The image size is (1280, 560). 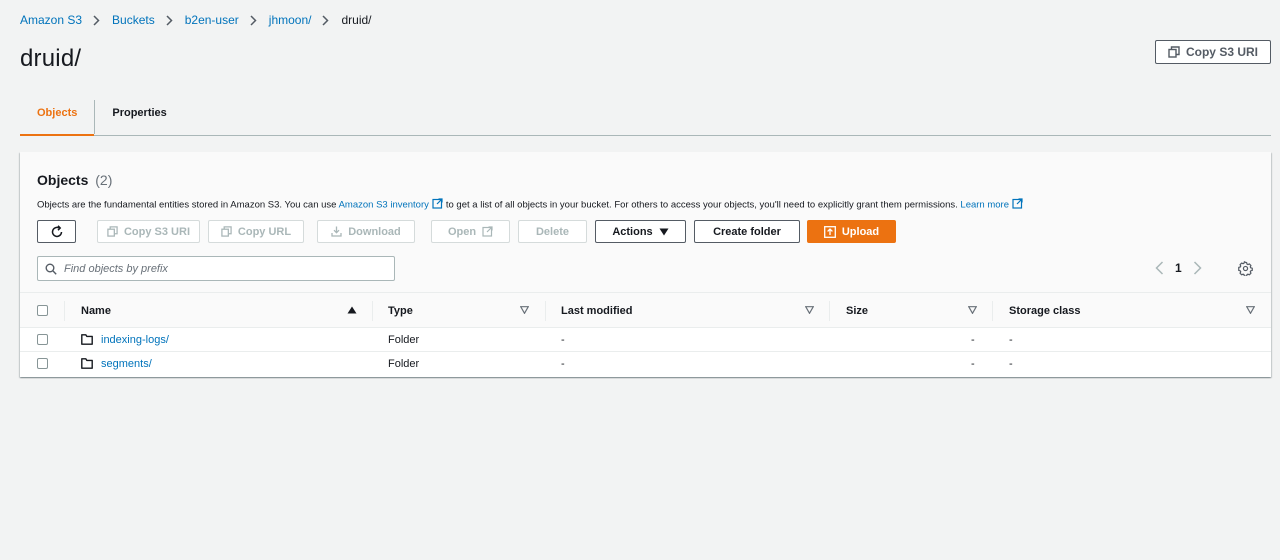 What do you see at coordinates (133, 20) in the screenshot?
I see `breadcrumb-buckets: Buckets` at bounding box center [133, 20].